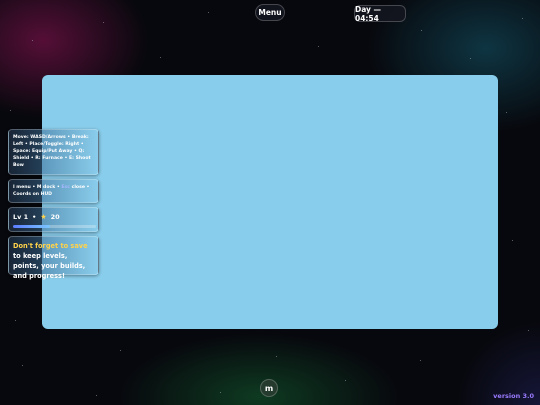 This screenshot has height=405, width=540. Describe the element at coordinates (513, 396) in the screenshot. I see `version-label: version 3.0` at that location.